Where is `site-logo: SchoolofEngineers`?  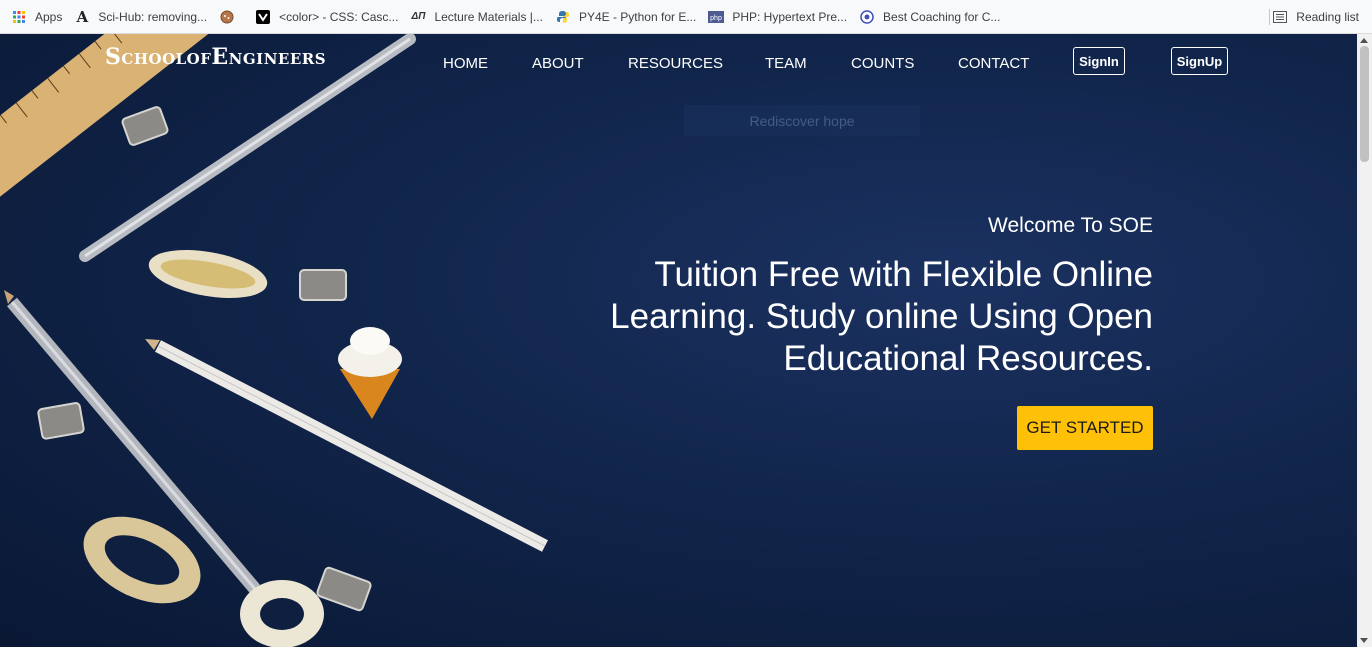 site-logo: SchoolofEngineers is located at coordinates (215, 57).